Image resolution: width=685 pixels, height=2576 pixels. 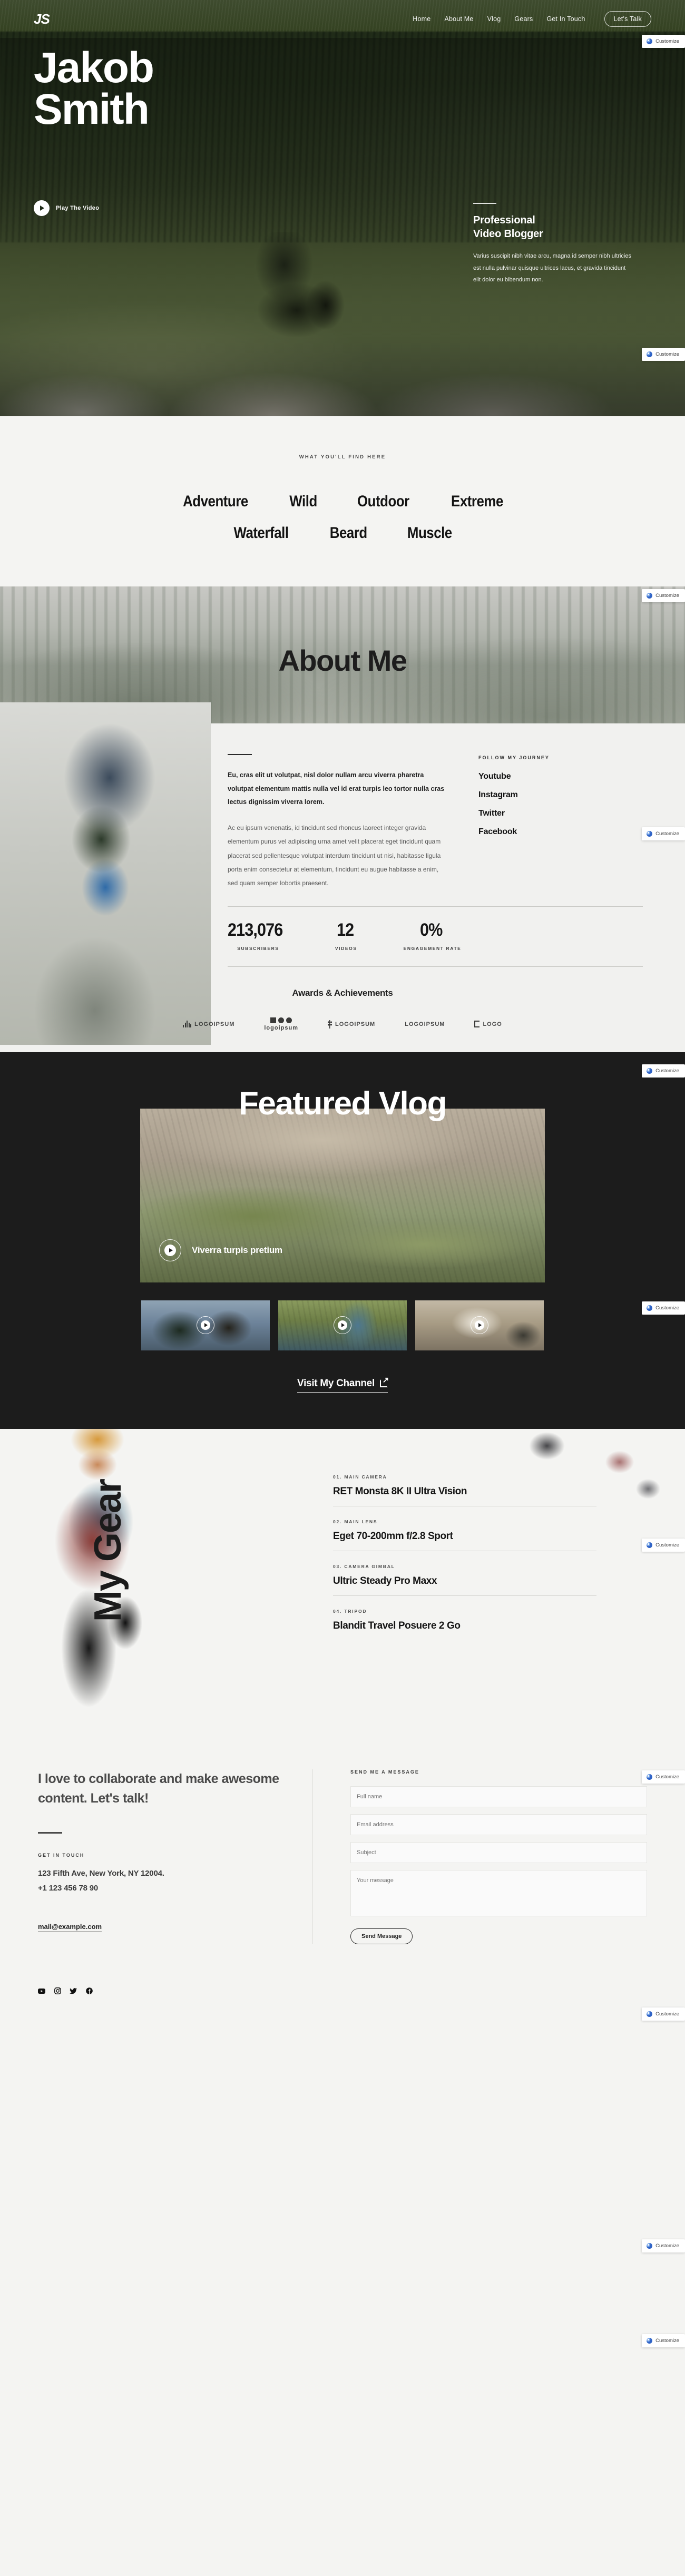 I want to click on topic-extreme: Extreme, so click(x=477, y=502).